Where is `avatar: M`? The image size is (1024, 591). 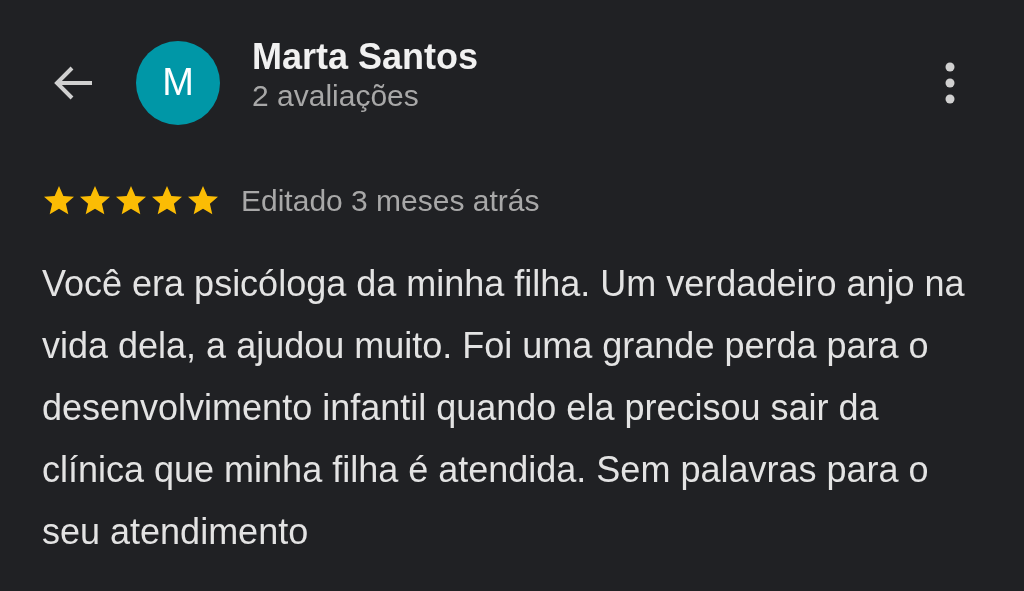
avatar: M is located at coordinates (178, 82).